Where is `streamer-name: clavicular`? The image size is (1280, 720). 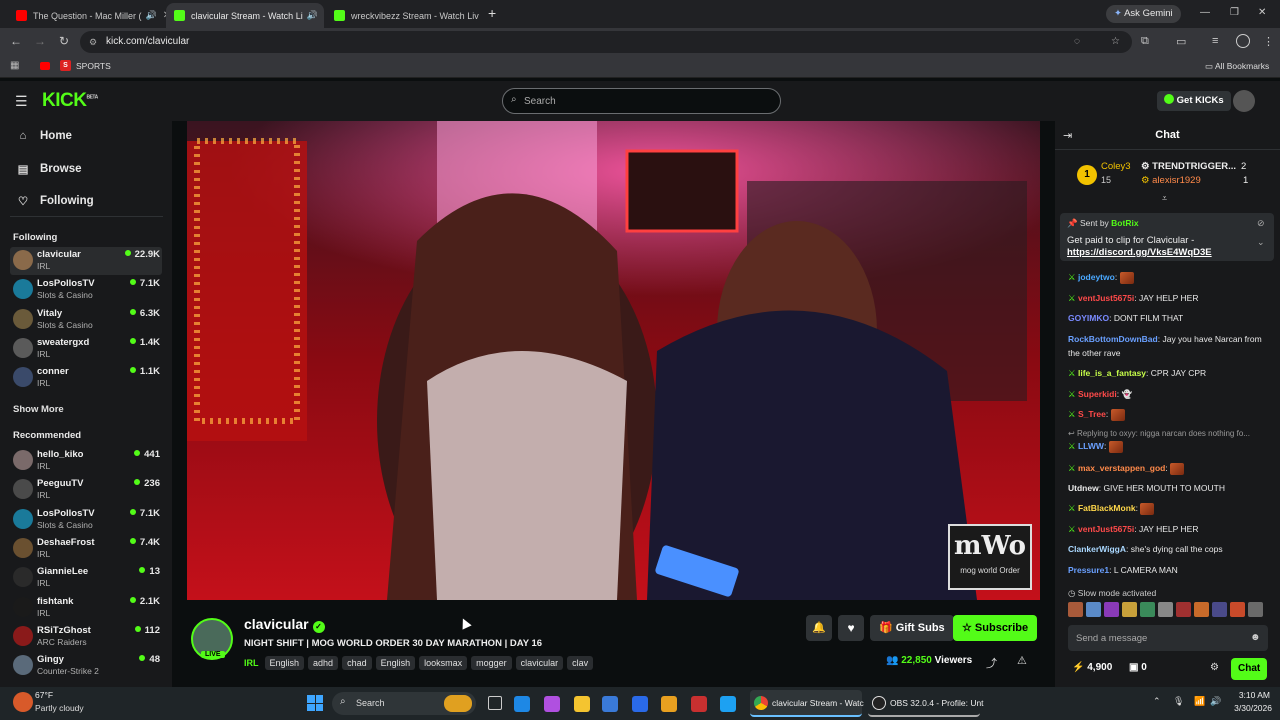 streamer-name: clavicular is located at coordinates (276, 624).